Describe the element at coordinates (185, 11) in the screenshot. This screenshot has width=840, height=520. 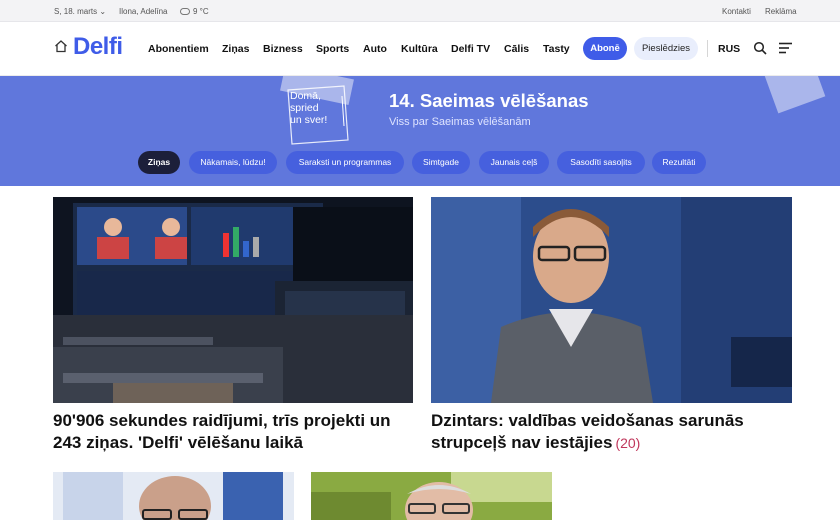
I see `cloud-icon` at that location.